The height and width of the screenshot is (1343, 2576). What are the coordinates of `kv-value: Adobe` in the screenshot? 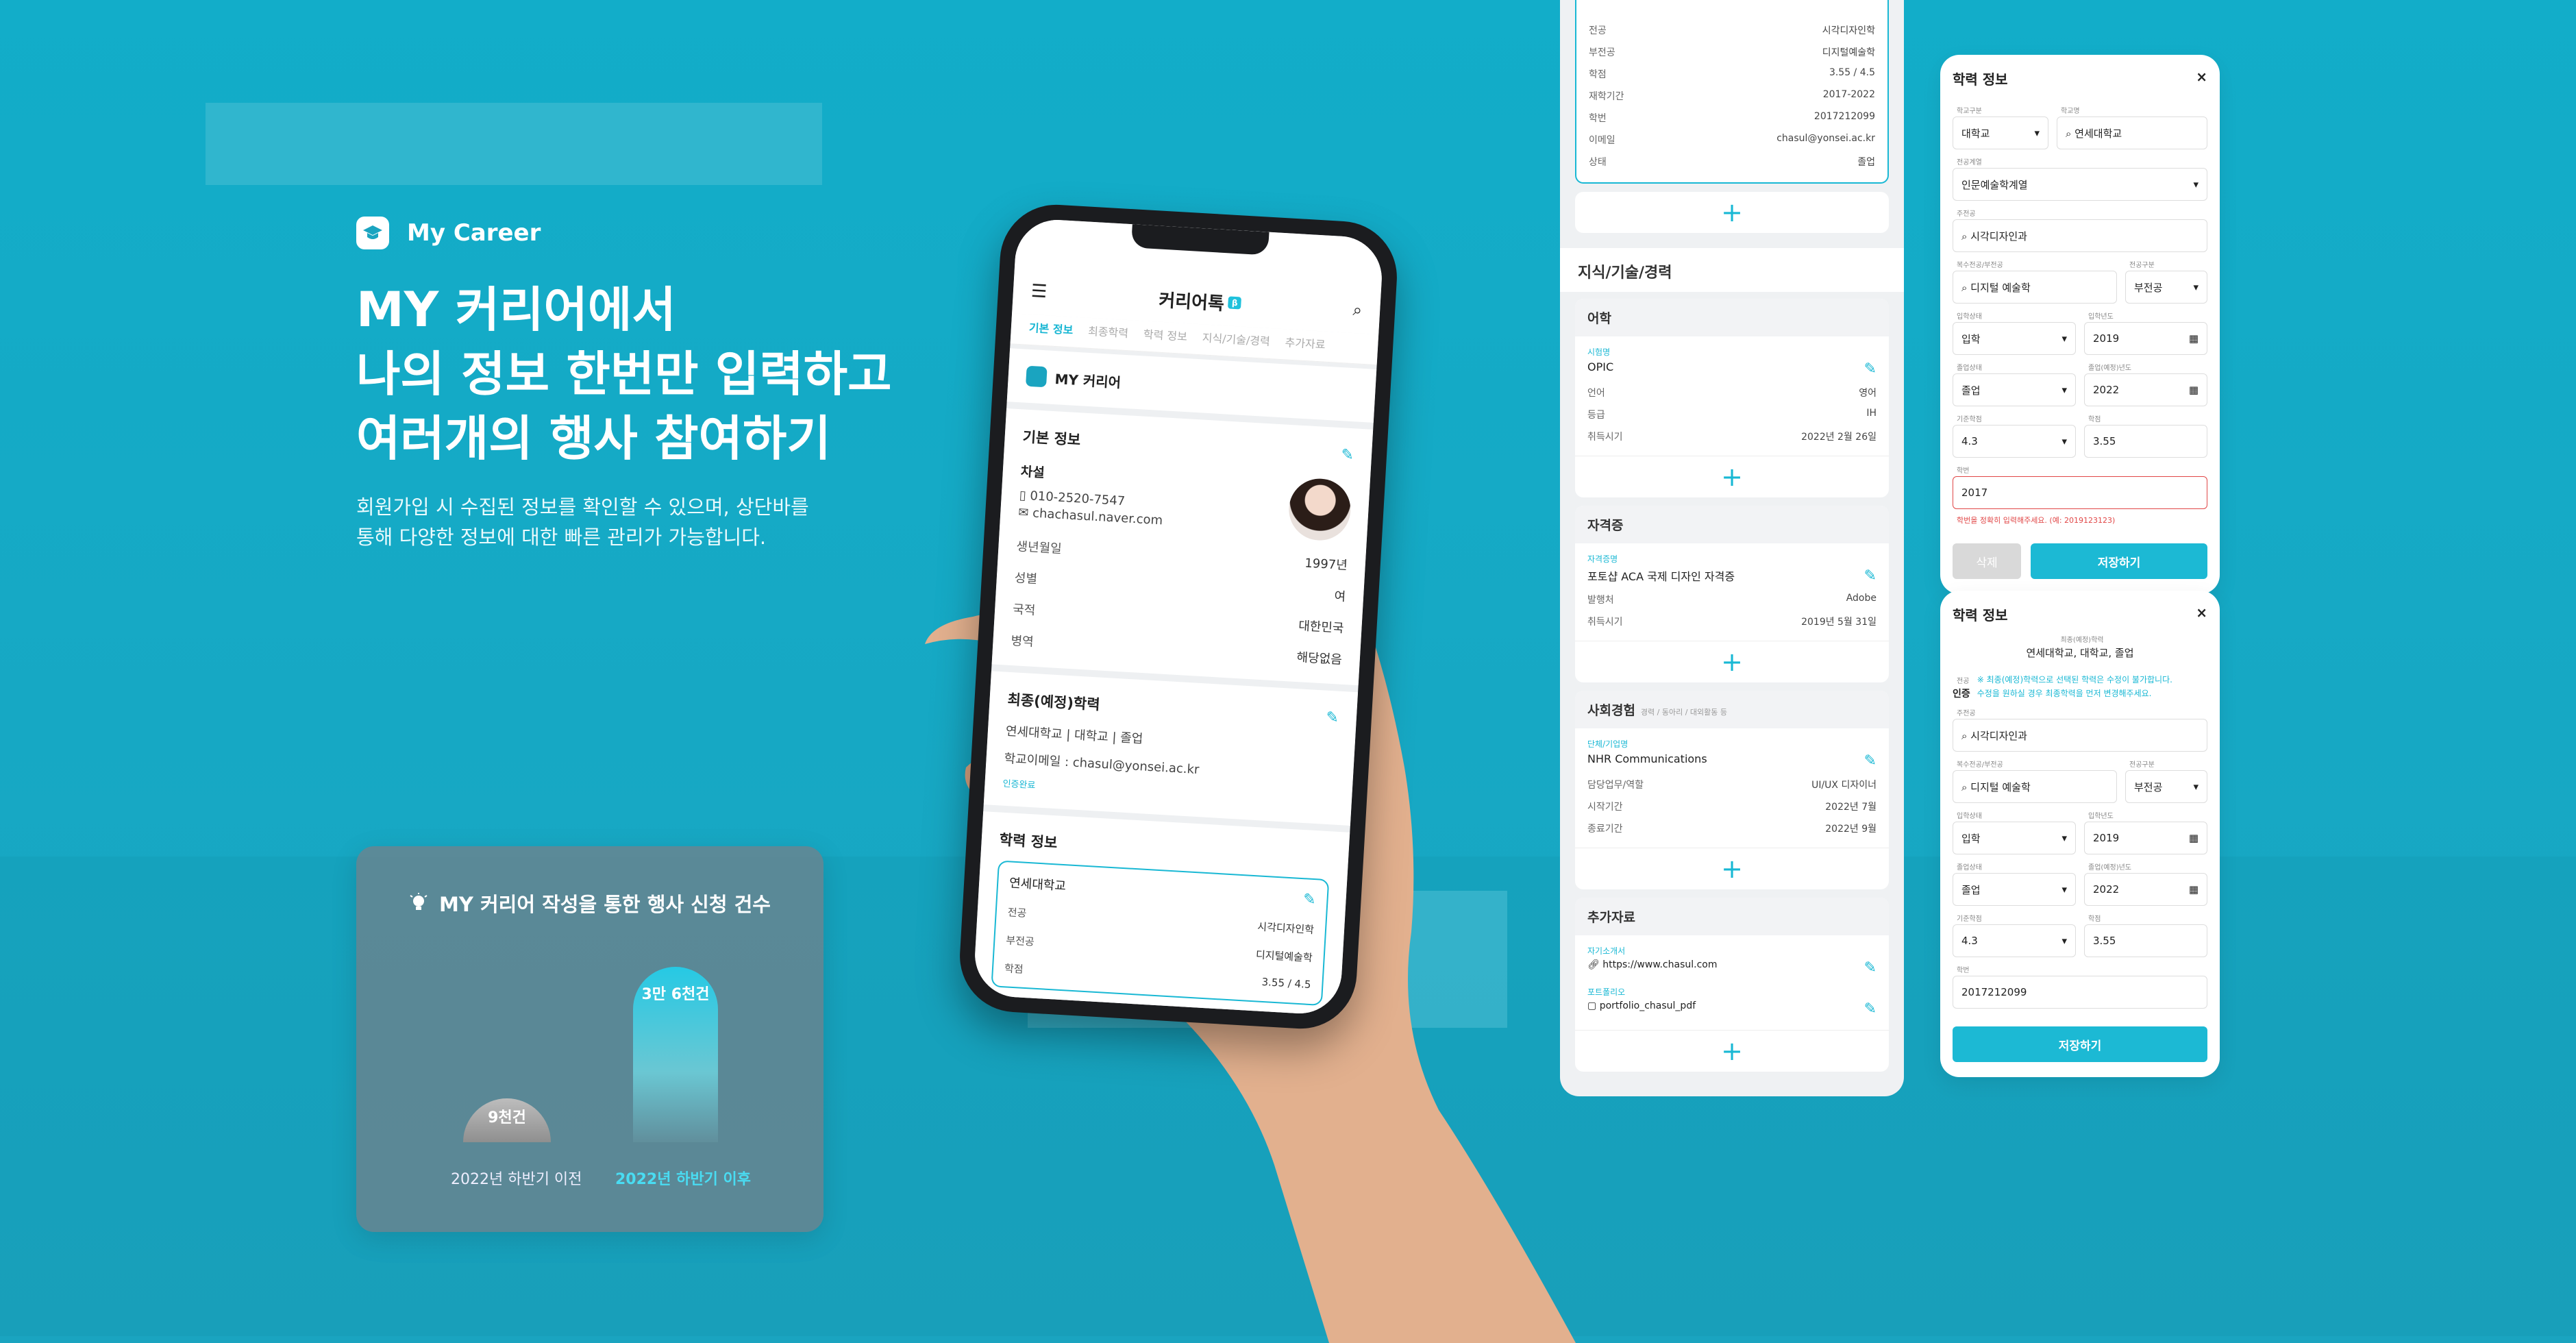 It's located at (1861, 598).